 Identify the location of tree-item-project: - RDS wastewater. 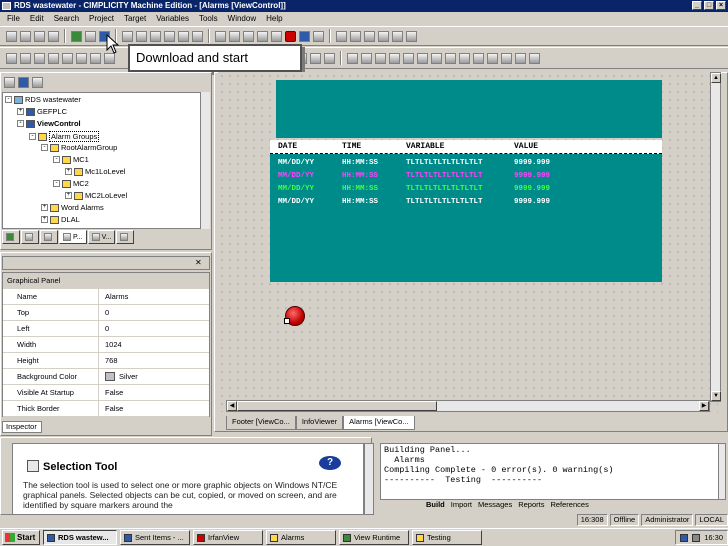
(43, 99).